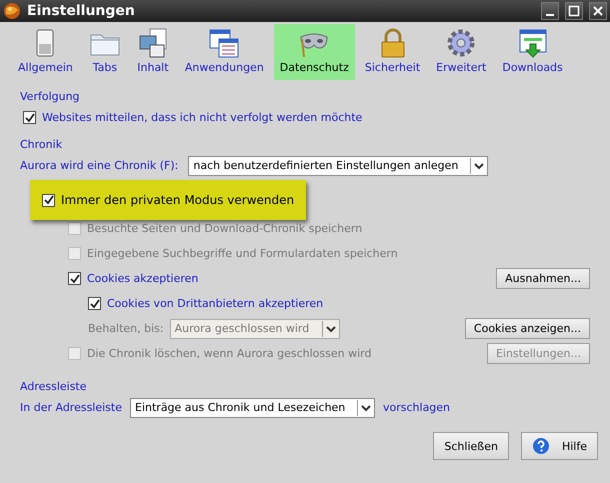  I want to click on toolbar-tab: Erweitert, so click(461, 52).